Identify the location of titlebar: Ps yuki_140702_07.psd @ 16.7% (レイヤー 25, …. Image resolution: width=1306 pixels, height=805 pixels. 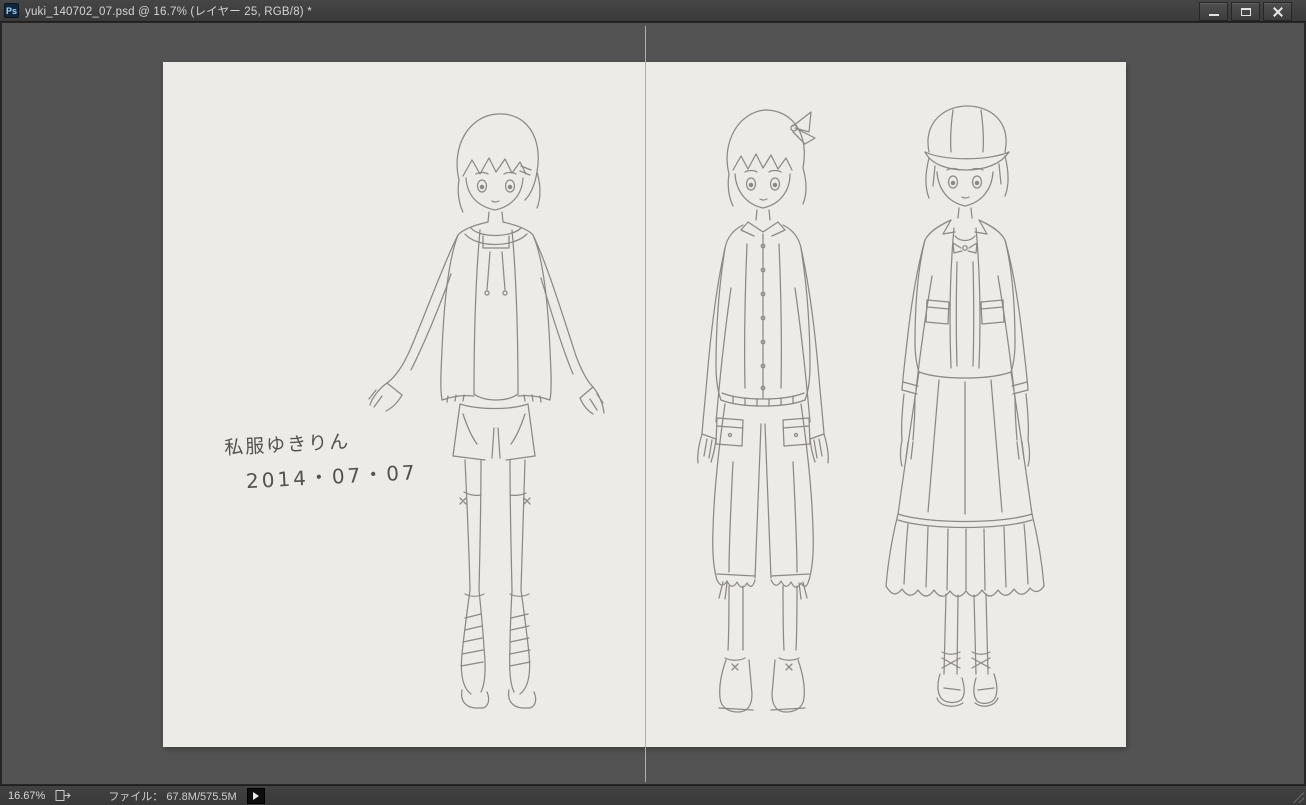
(653, 11).